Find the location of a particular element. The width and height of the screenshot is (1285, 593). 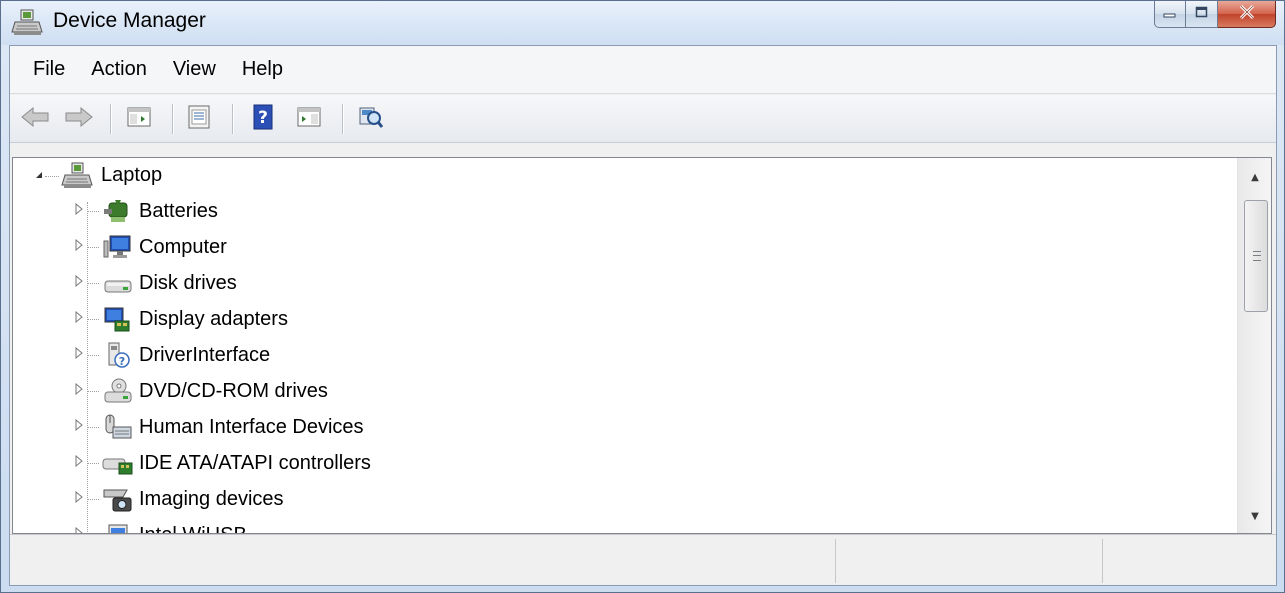

menu-help: Help is located at coordinates (264, 69).